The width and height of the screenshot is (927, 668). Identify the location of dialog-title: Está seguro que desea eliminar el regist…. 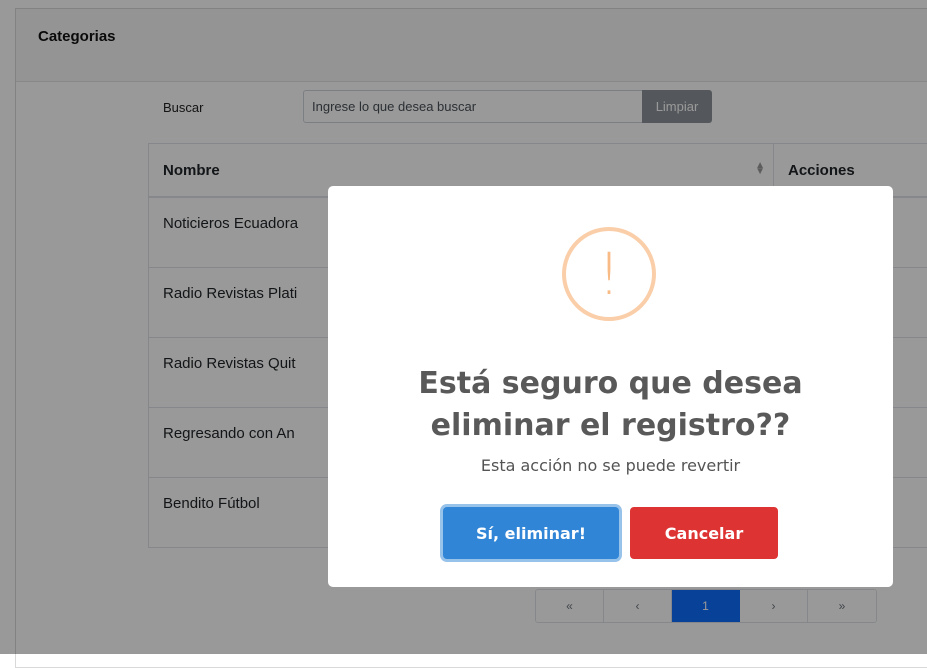
(610, 405).